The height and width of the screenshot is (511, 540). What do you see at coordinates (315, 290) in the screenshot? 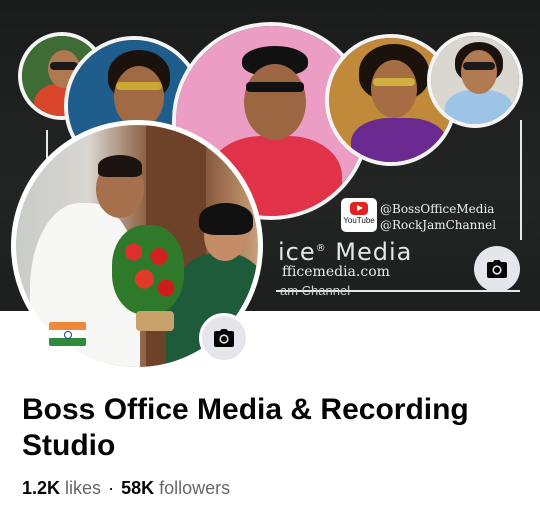
I see `cover-channel-text: am Channel` at bounding box center [315, 290].